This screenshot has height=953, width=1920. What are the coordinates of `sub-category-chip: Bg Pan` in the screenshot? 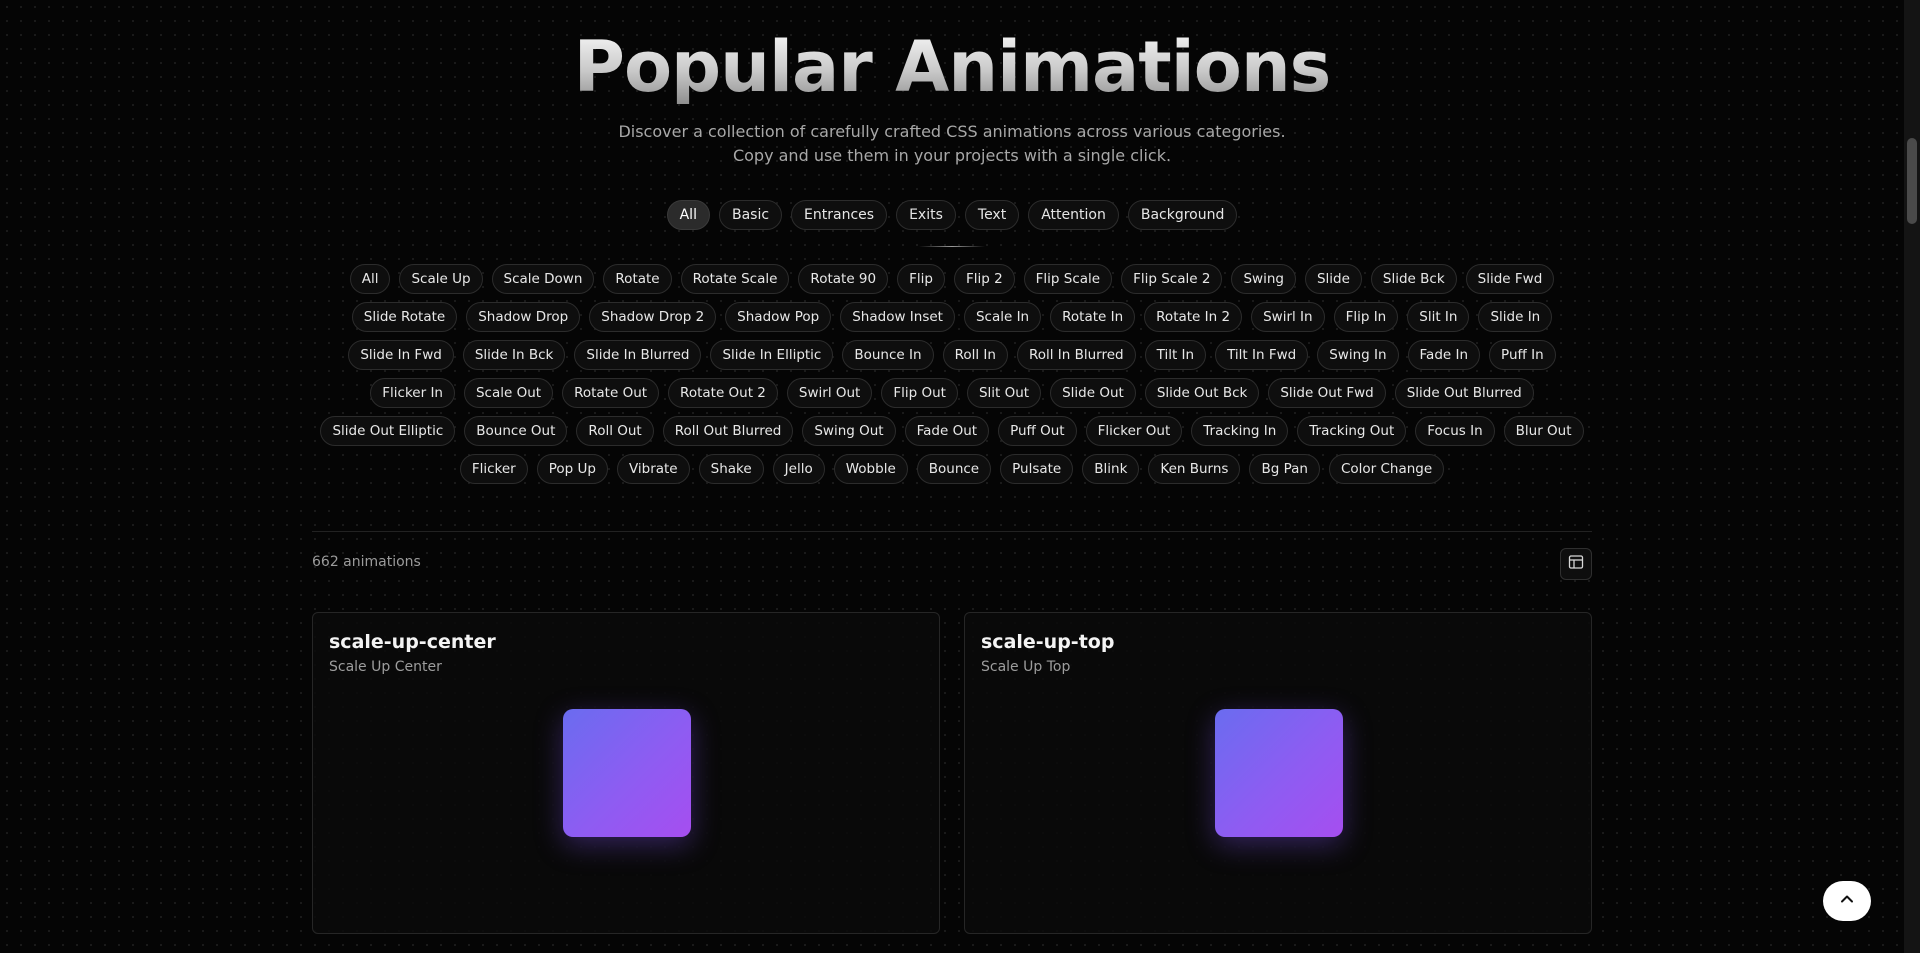 It's located at (1284, 469).